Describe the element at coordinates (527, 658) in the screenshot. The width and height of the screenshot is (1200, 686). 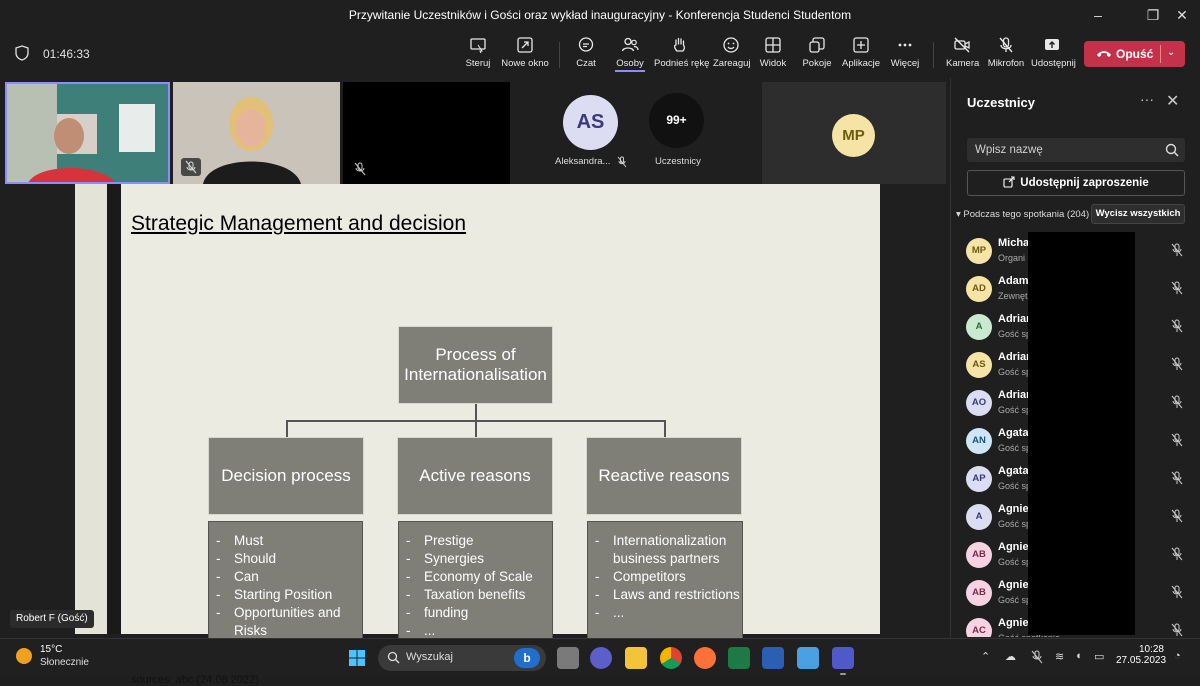
I see `bing-icon: b` at that location.